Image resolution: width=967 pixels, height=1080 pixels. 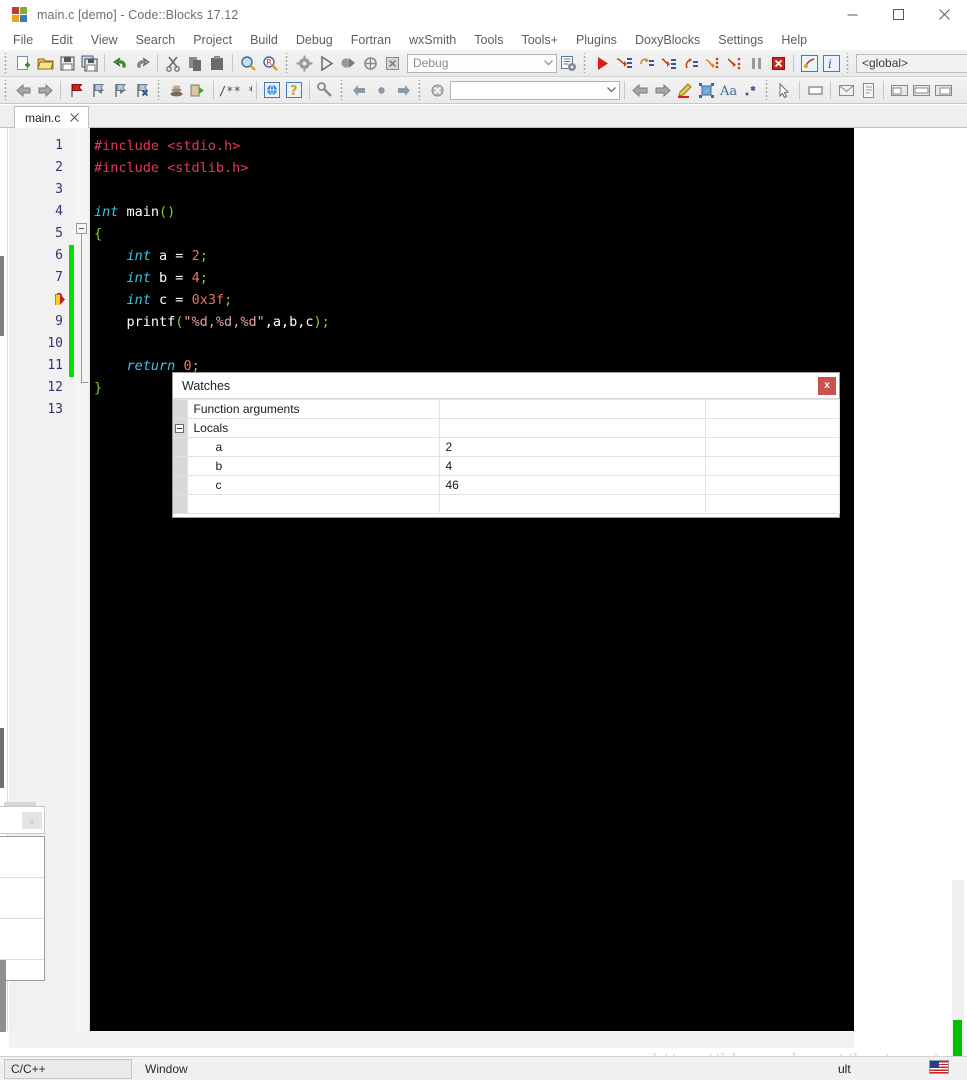 What do you see at coordinates (314, 40) in the screenshot?
I see `menu-item-debug: Debug` at bounding box center [314, 40].